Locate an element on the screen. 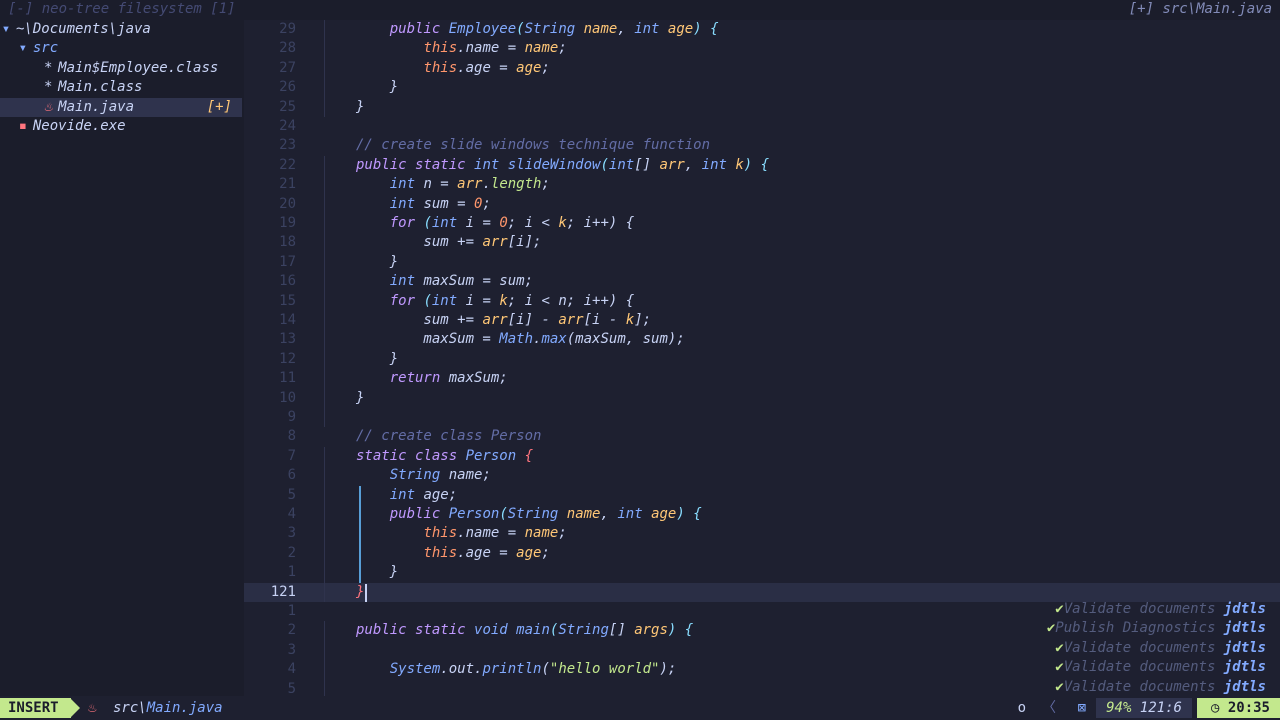  java-file-icon: ♨ is located at coordinates (92, 708).